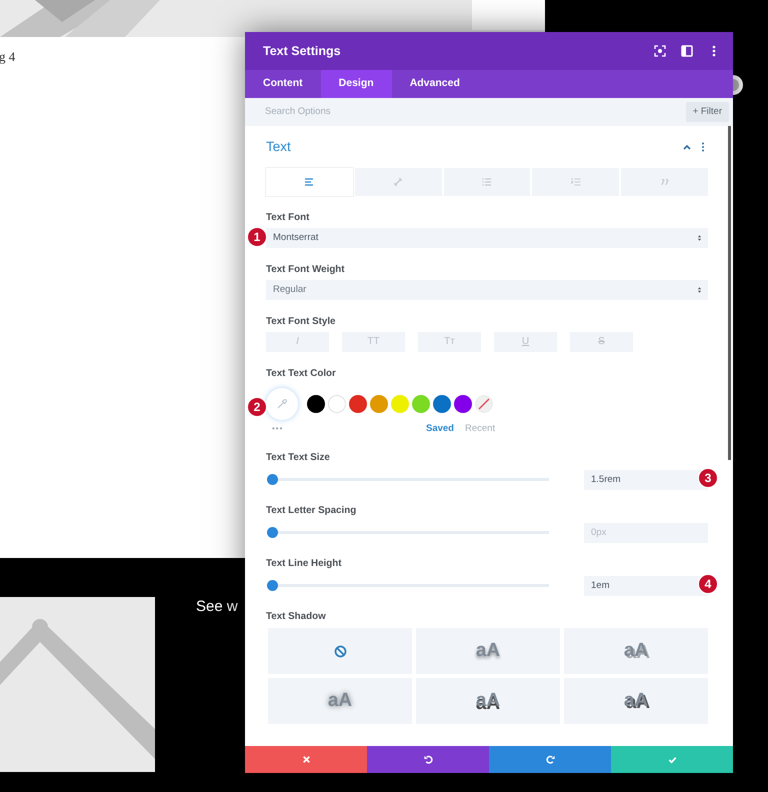 The width and height of the screenshot is (768, 792). Describe the element at coordinates (297, 342) in the screenshot. I see `italic-button: I` at that location.